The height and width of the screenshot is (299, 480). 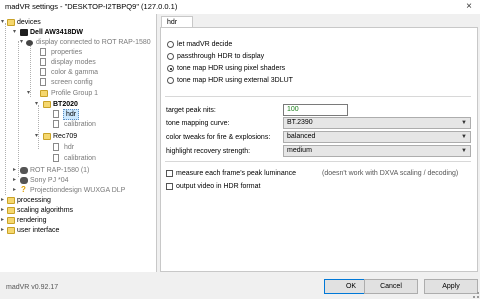 I want to click on curve-select: BT.2390 ▼, so click(x=377, y=123).